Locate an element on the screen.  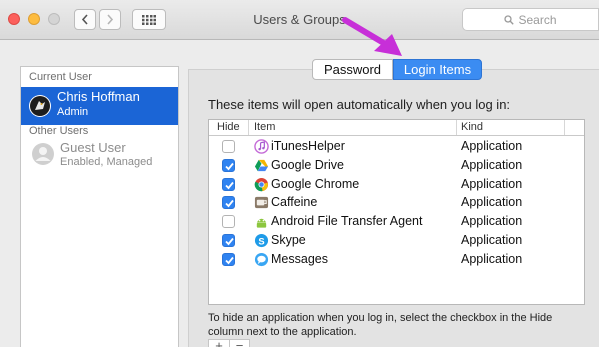
column-header-kind: Kind is located at coordinates (472, 127).